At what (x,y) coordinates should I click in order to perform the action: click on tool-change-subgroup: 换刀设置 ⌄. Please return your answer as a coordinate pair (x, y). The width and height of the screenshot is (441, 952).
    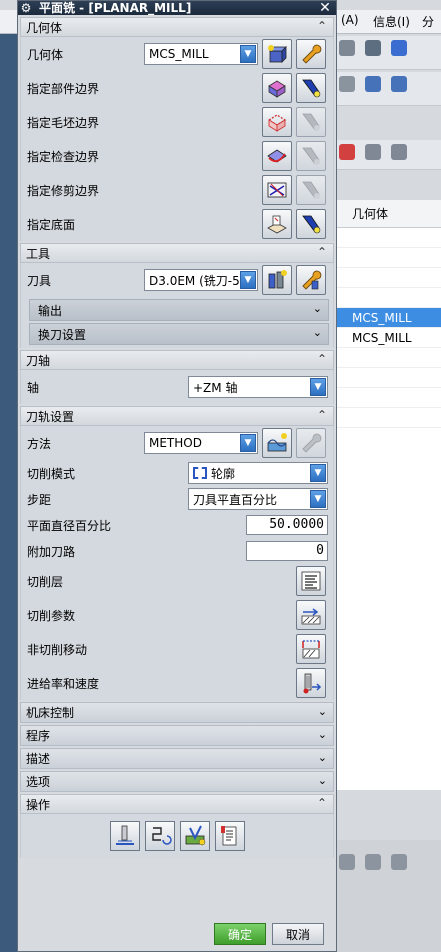
    Looking at the image, I should click on (179, 334).